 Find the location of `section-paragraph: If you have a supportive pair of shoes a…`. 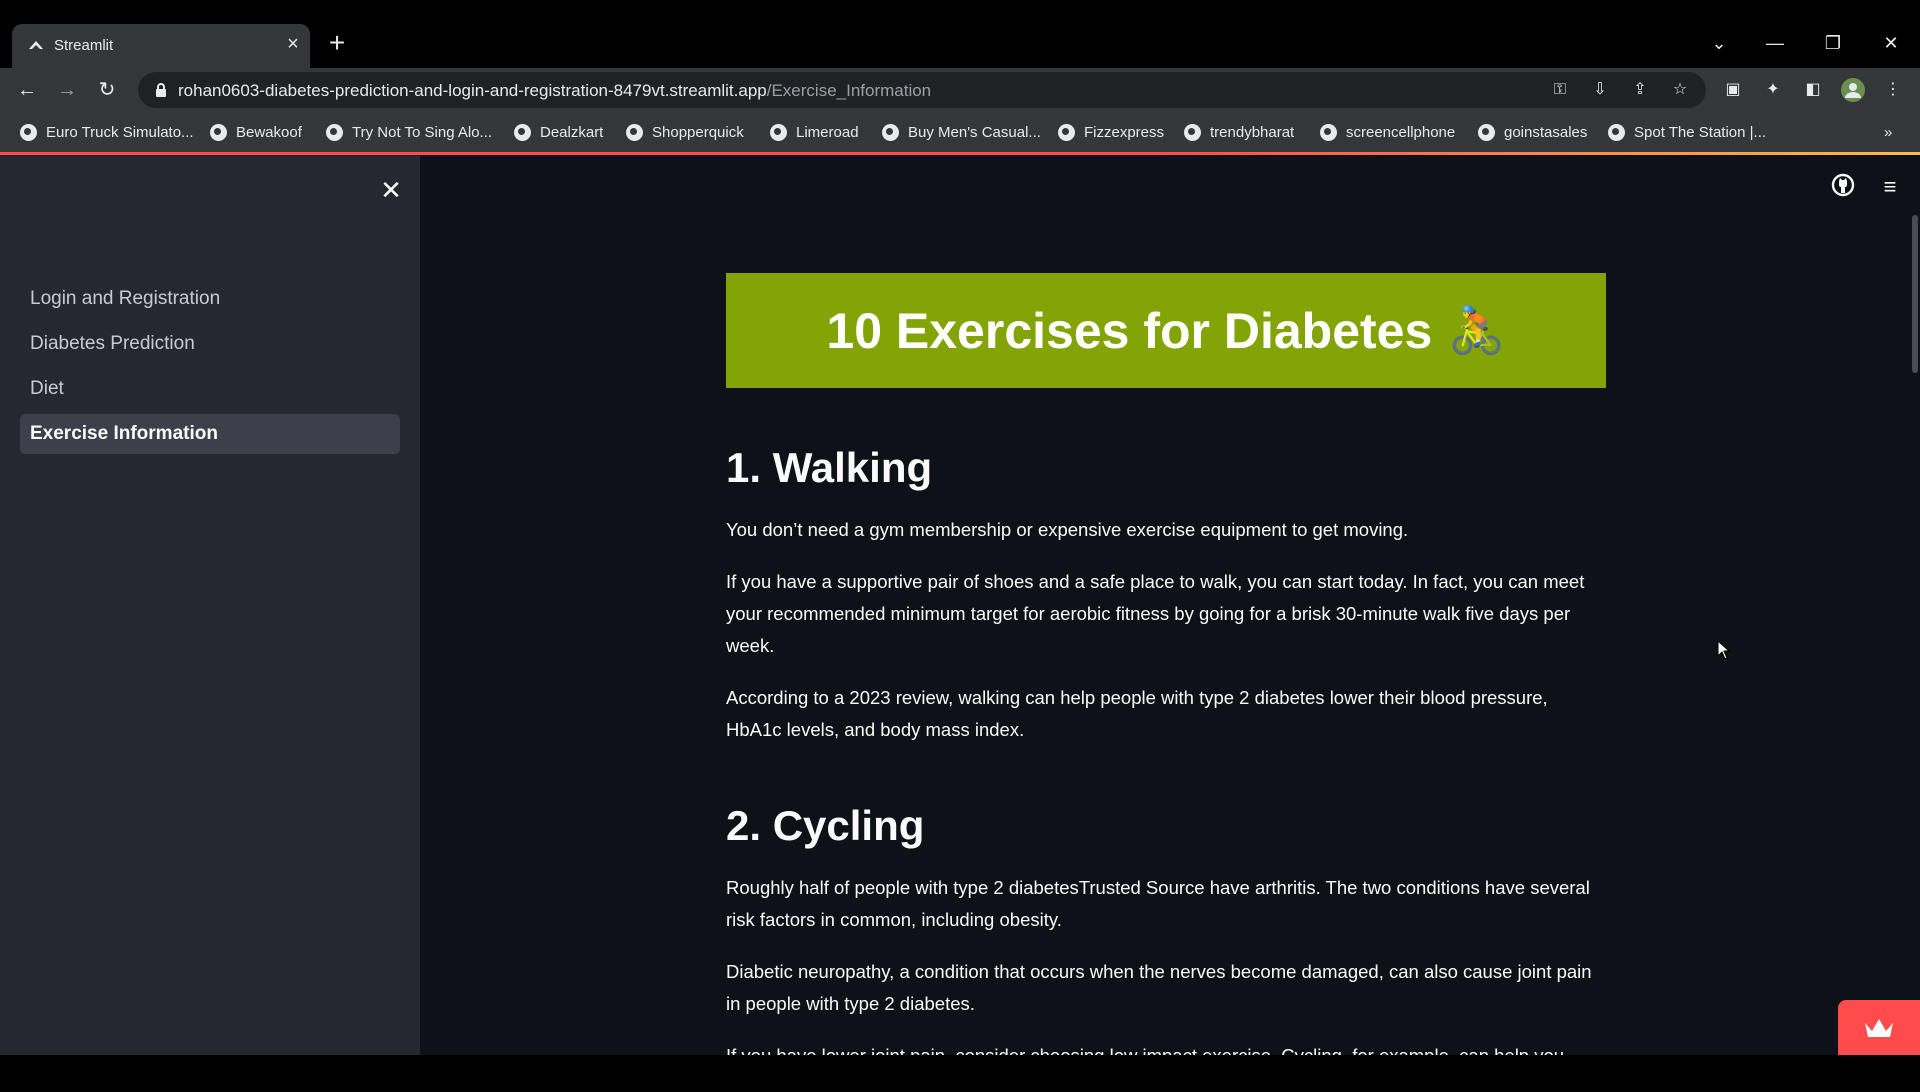

section-paragraph: If you have a supportive pair of shoes a… is located at coordinates (1155, 613).